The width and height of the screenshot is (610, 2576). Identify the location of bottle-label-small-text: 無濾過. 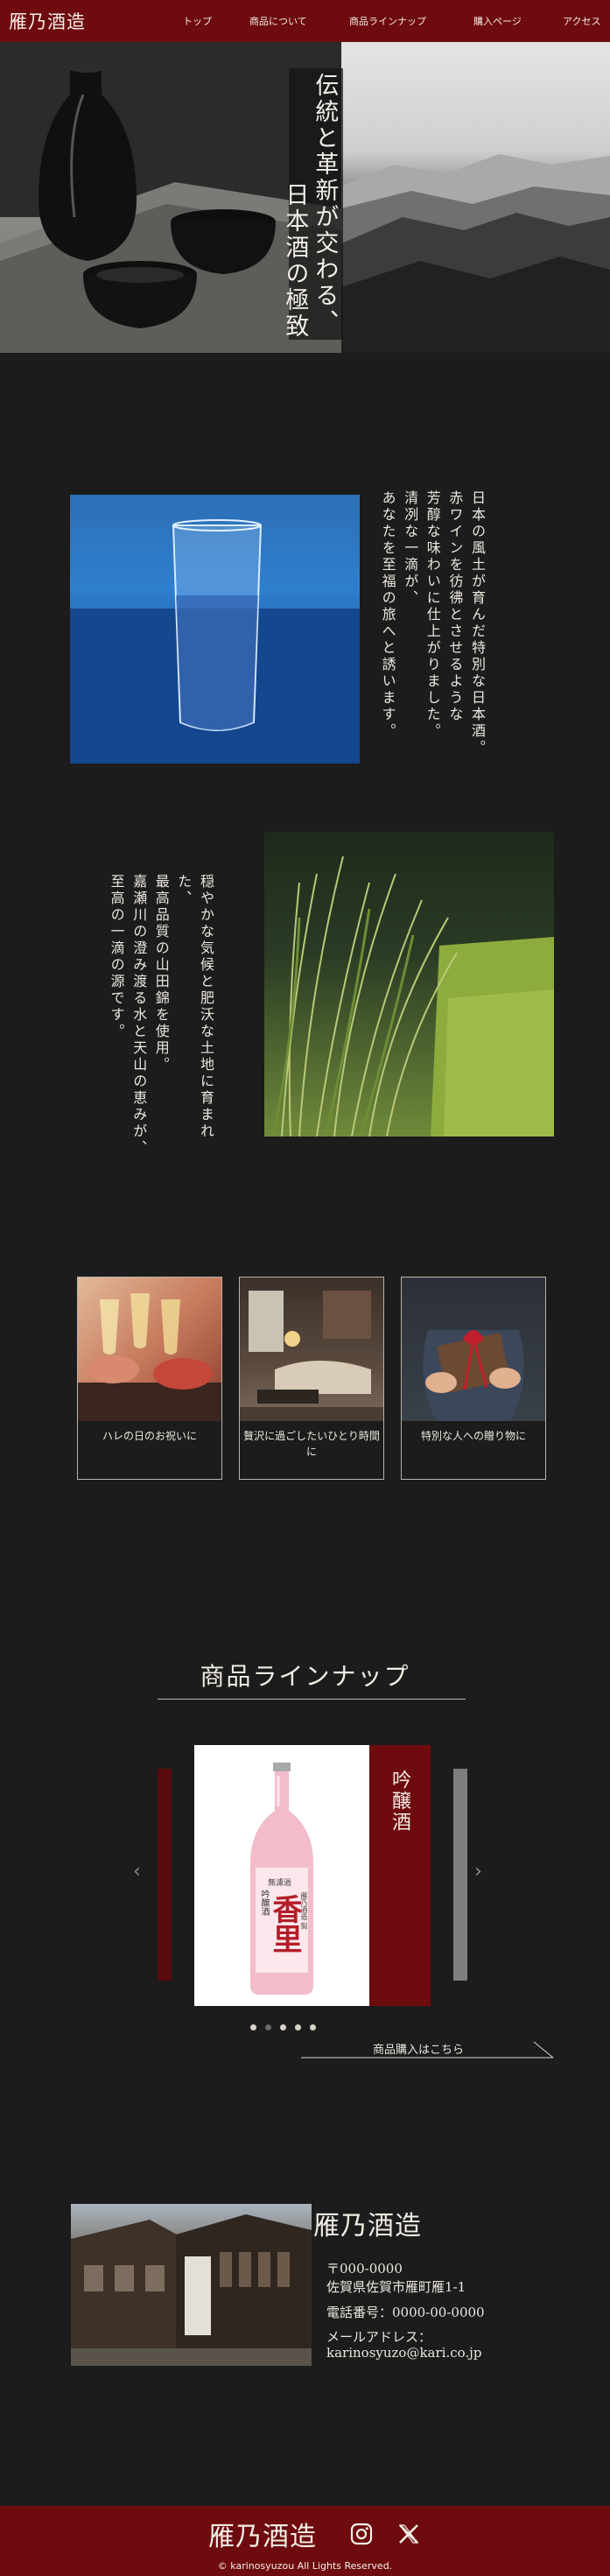
(280, 1883).